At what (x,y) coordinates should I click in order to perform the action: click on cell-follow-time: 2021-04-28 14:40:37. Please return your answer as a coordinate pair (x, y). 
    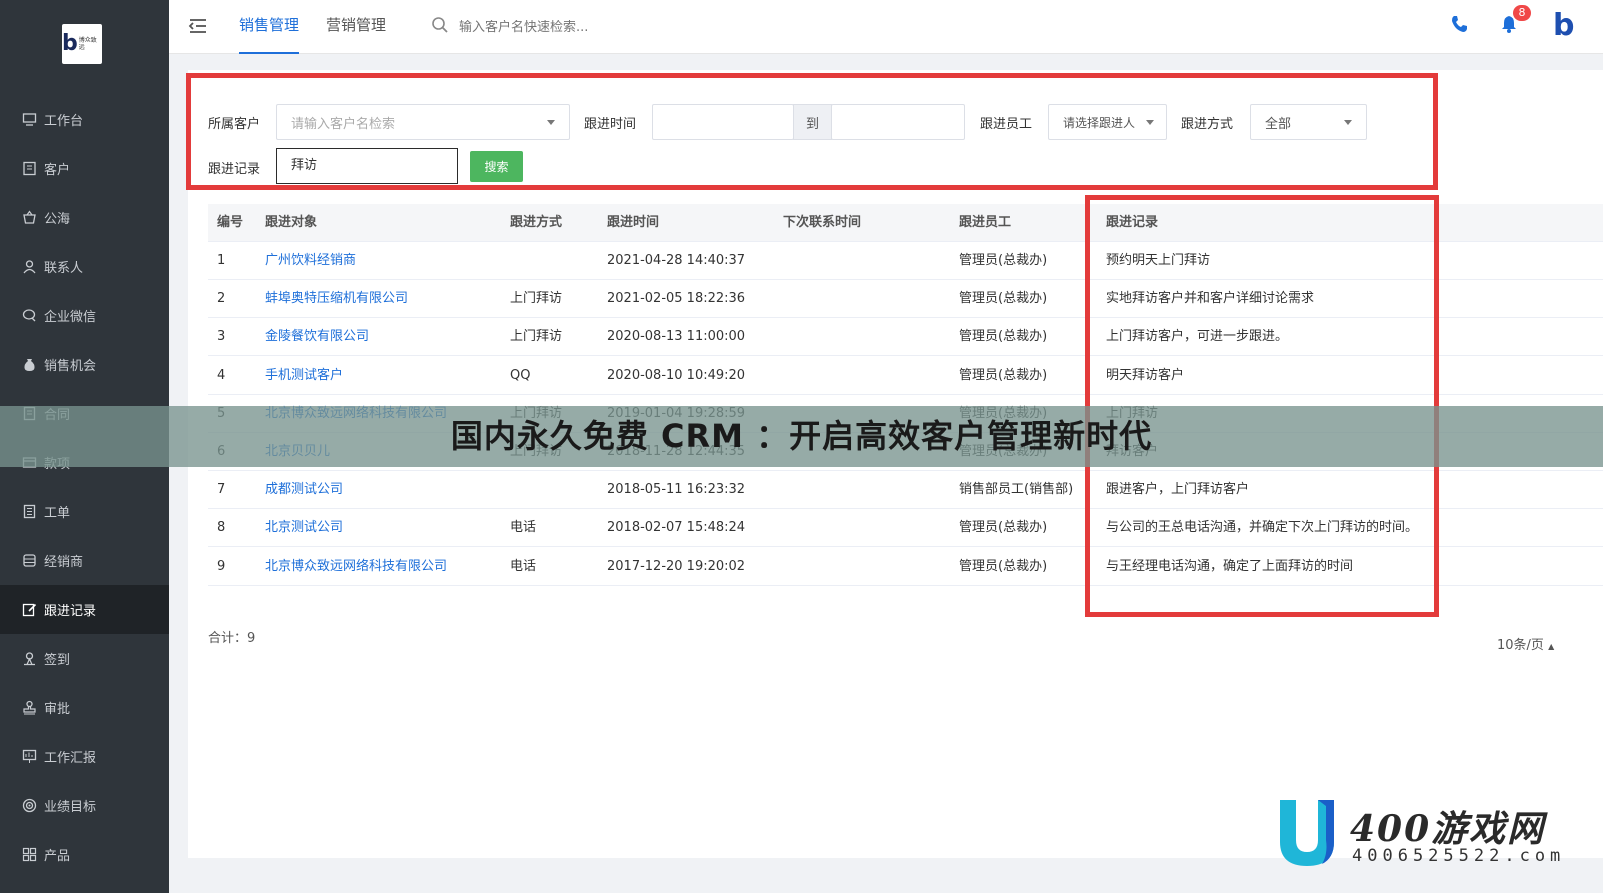
    Looking at the image, I should click on (676, 260).